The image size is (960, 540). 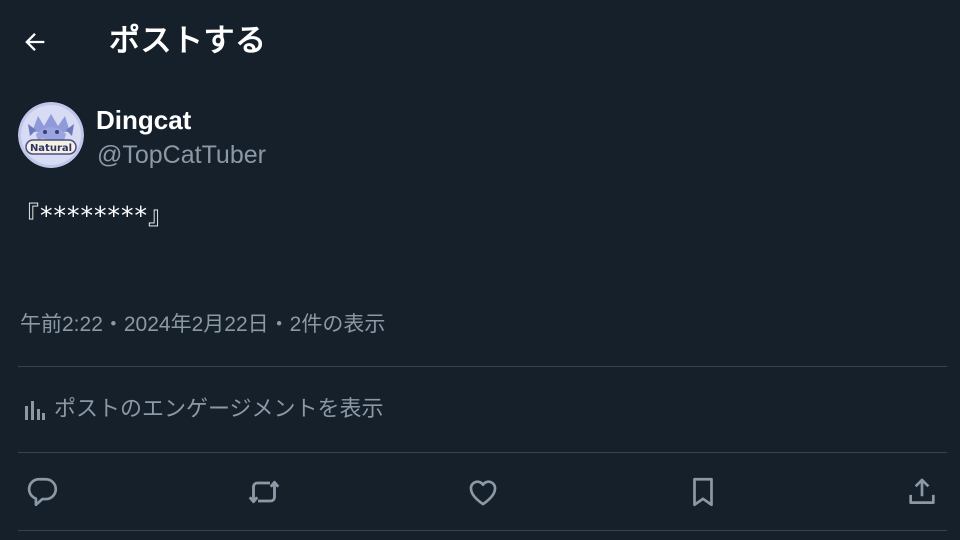 I want to click on top-bar: ポストする, so click(x=480, y=40).